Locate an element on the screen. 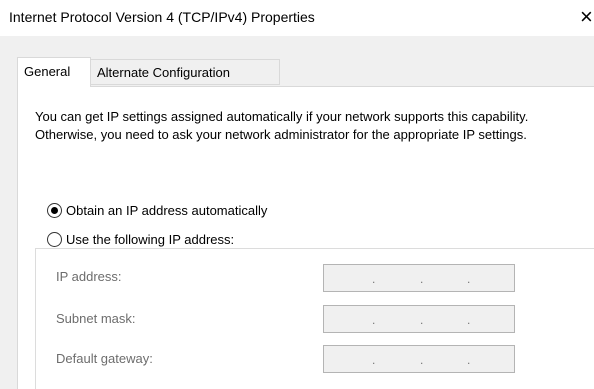 Image resolution: width=594 pixels, height=389 pixels. use-following-ip-option: Use the following IP address: is located at coordinates (144, 239).